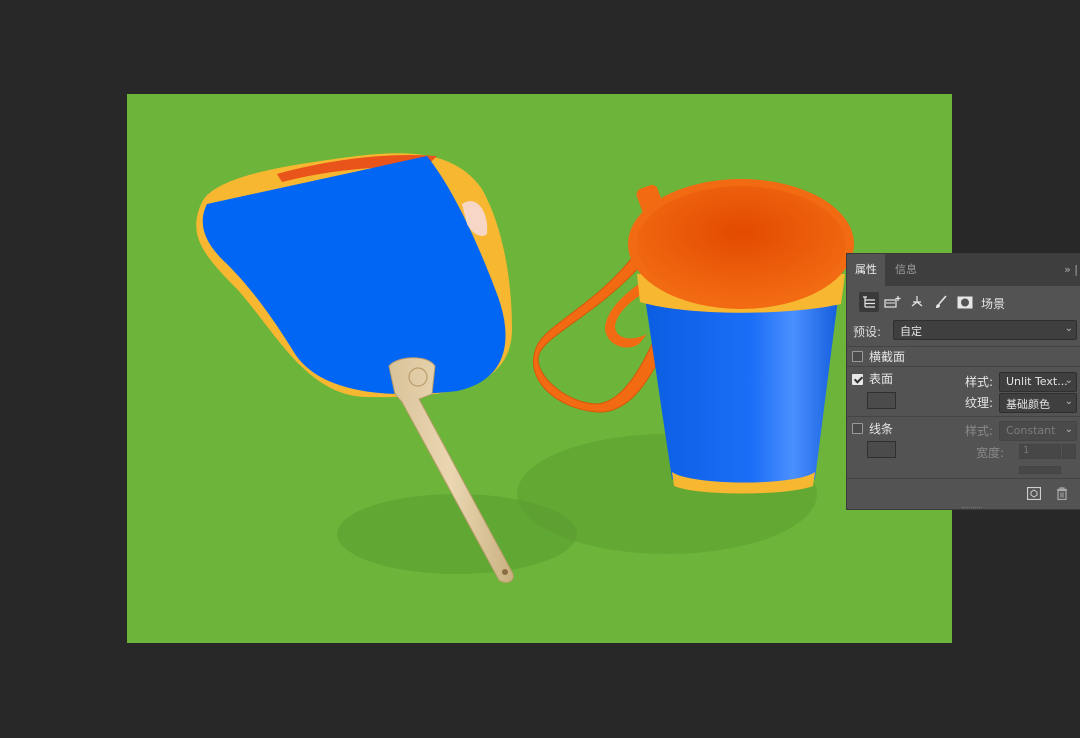 The width and height of the screenshot is (1080, 738). What do you see at coordinates (906, 270) in the screenshot?
I see `tab-info: 信息` at bounding box center [906, 270].